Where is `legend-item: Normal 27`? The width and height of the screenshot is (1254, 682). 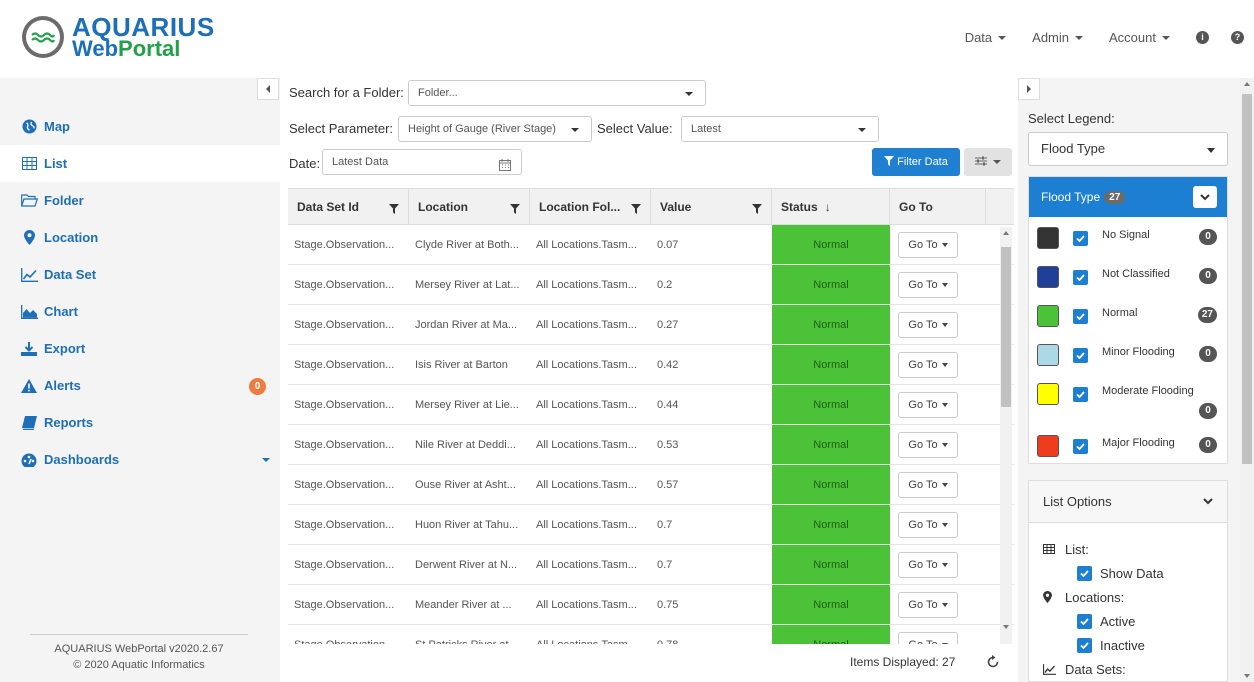 legend-item: Normal 27 is located at coordinates (1128, 314).